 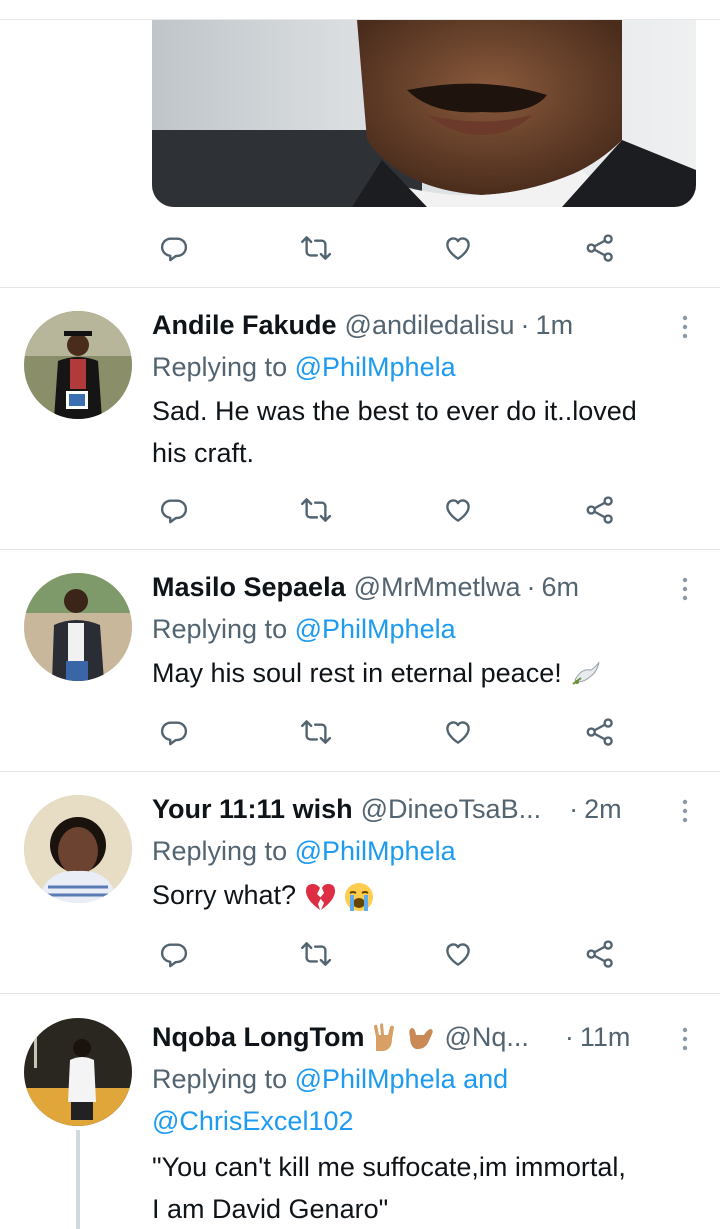 I want to click on display-name: Masilo Sepaela, so click(x=249, y=587).